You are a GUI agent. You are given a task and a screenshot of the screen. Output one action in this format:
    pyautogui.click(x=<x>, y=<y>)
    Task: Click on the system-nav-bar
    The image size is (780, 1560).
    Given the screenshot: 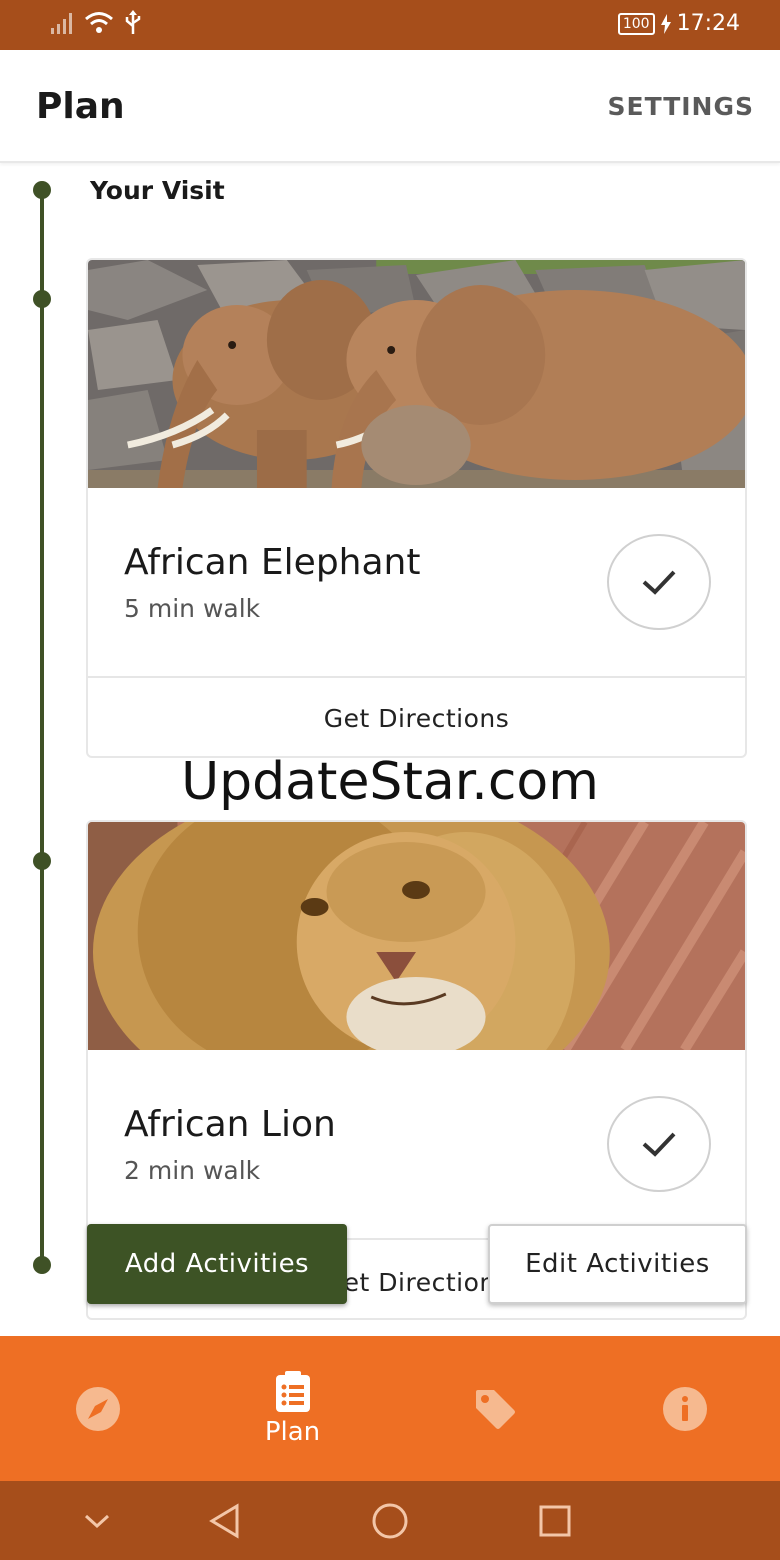 What is the action you would take?
    pyautogui.click(x=390, y=1520)
    